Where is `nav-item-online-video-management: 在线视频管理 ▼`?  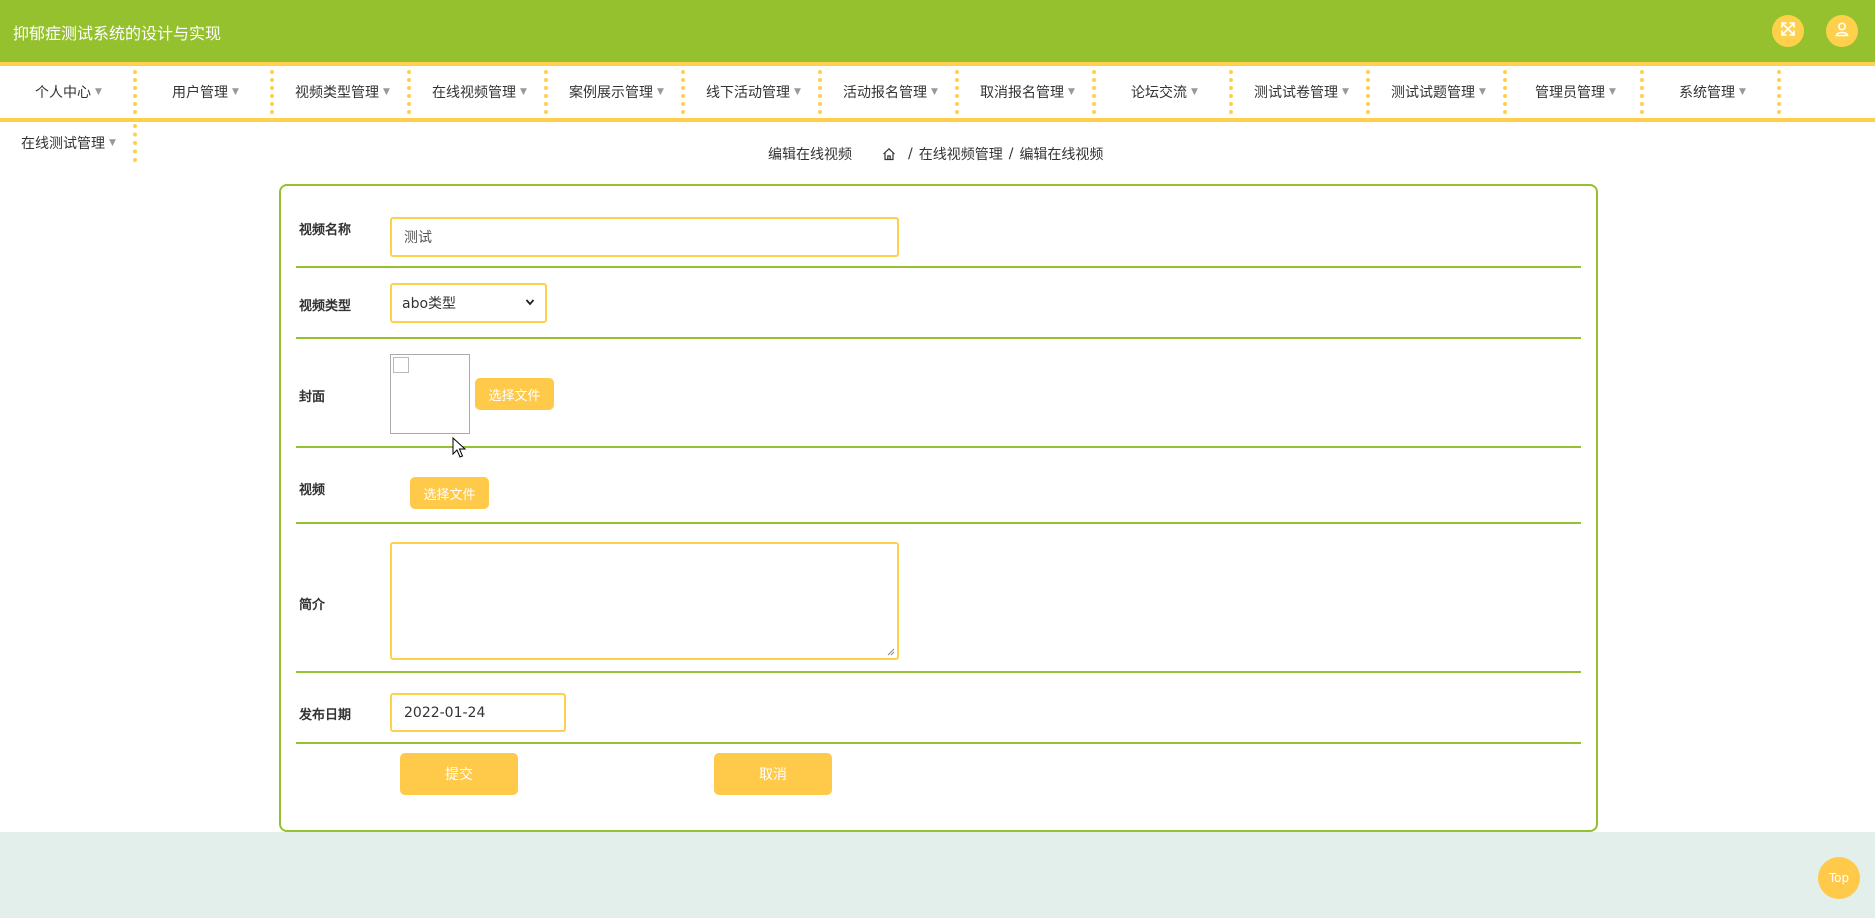
nav-item-online-video-management: 在线视频管理 ▼ is located at coordinates (479, 92).